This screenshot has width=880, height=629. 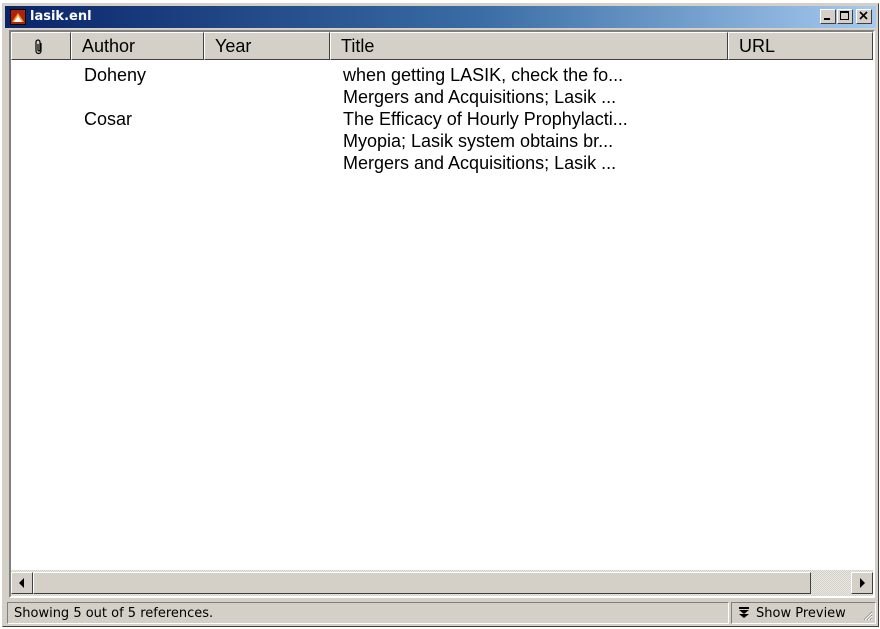 I want to click on scroll-left-button, so click(x=22, y=583).